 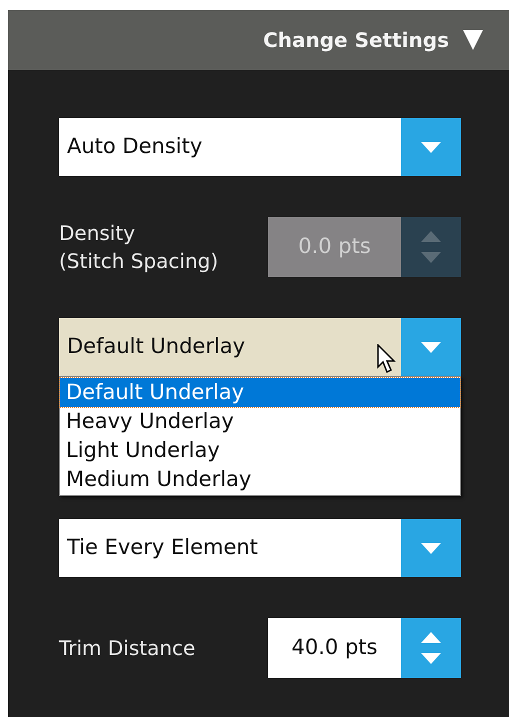 I want to click on collapse-arrow-icon, so click(x=473, y=40).